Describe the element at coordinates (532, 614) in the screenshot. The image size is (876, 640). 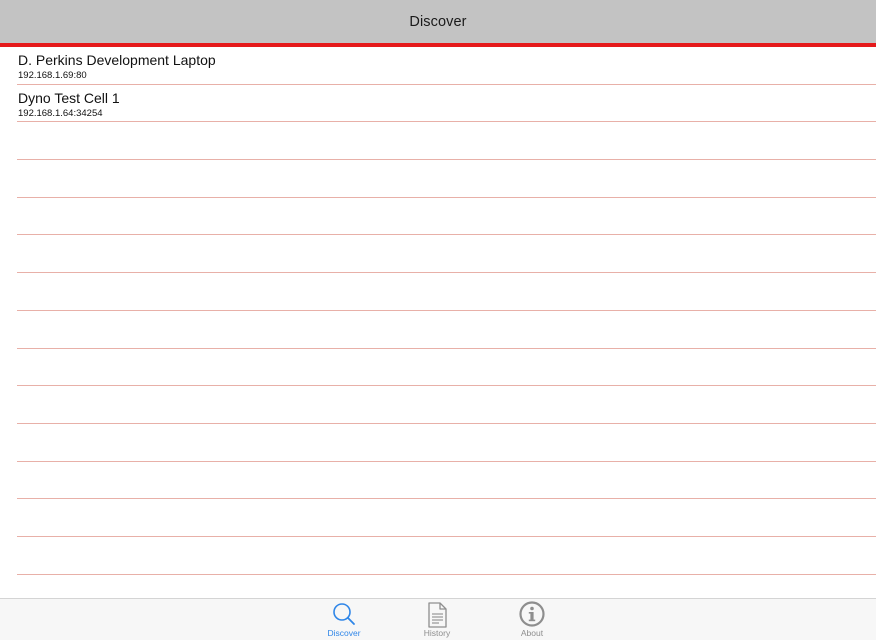
I see `info-icon` at that location.